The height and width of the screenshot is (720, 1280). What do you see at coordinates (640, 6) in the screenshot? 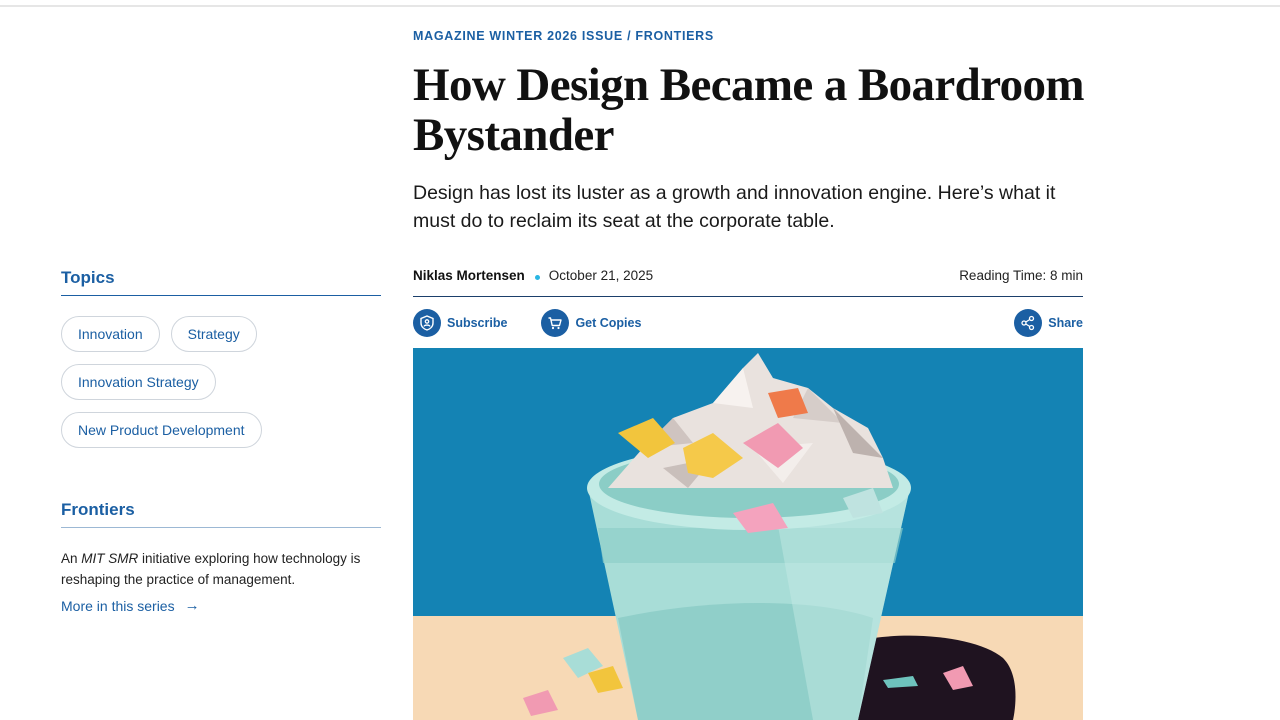
I see `top-divider` at bounding box center [640, 6].